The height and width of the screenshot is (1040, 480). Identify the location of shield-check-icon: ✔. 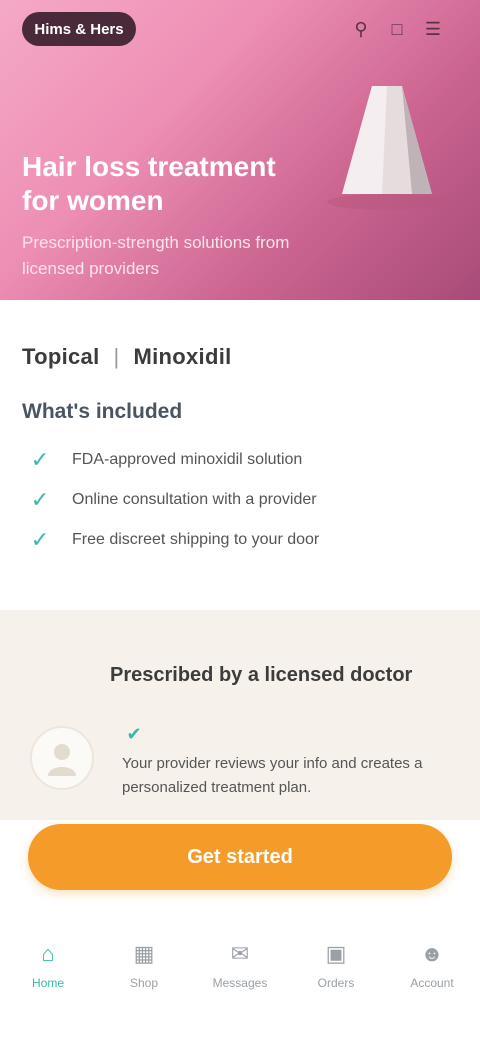
(134, 734).